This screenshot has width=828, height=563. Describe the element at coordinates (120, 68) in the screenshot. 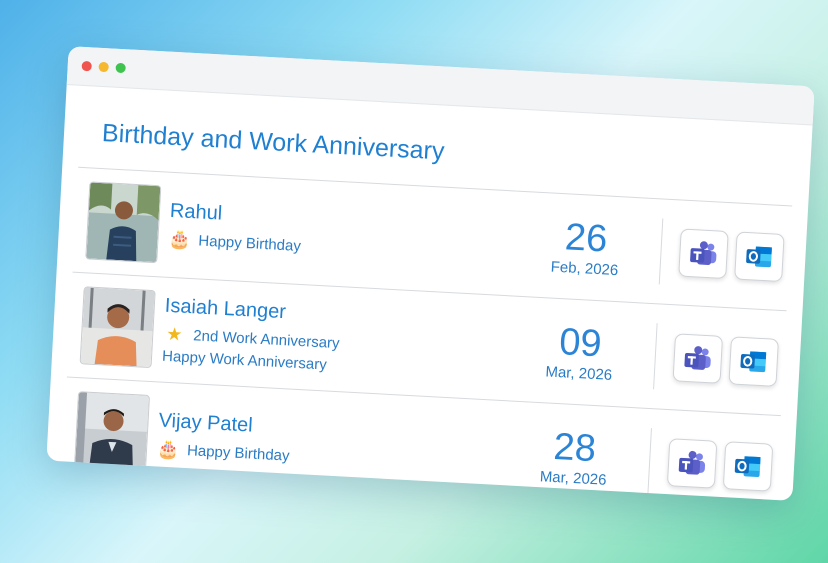

I see `zoom-window-button` at that location.